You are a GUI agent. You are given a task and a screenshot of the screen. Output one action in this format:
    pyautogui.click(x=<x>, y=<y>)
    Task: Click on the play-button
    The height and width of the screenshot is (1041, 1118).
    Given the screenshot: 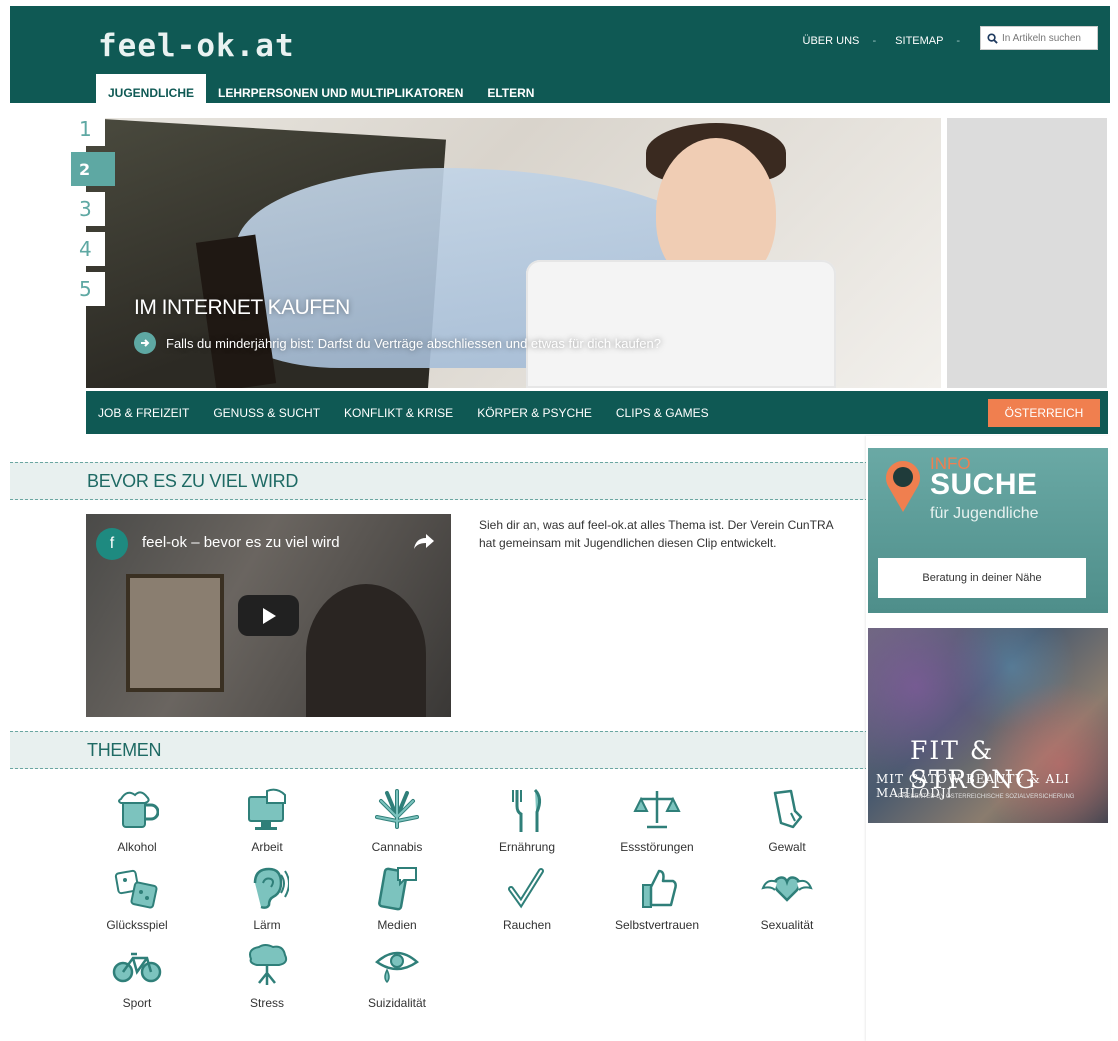 What is the action you would take?
    pyautogui.click(x=268, y=615)
    